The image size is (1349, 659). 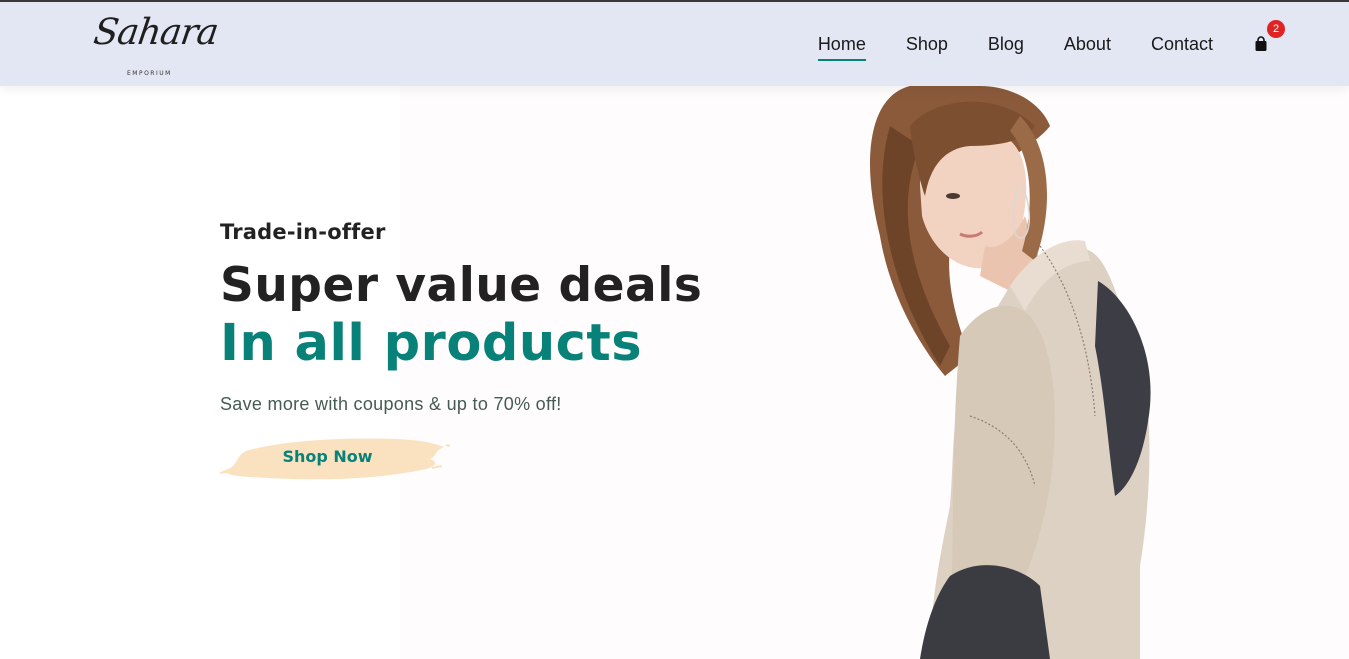 I want to click on nav-blog: Blog, so click(x=1006, y=44).